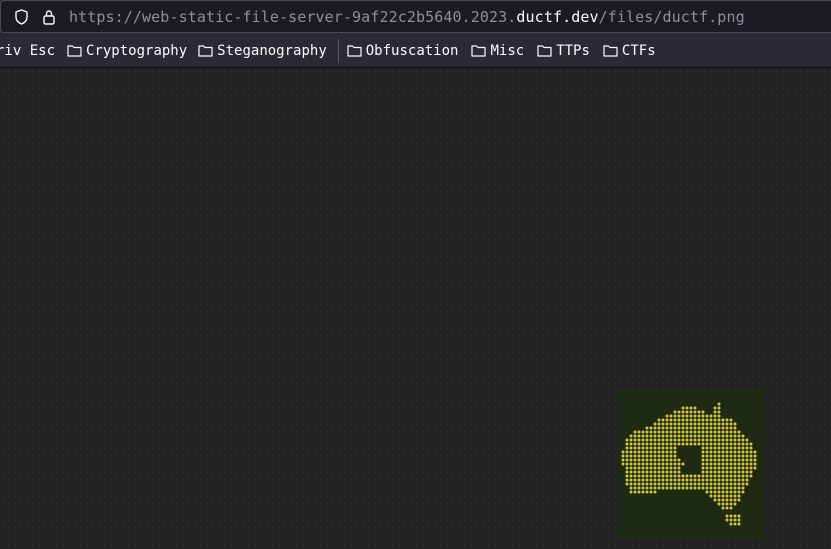 Image resolution: width=831 pixels, height=549 pixels. Describe the element at coordinates (49, 17) in the screenshot. I see `lock-icon` at that location.